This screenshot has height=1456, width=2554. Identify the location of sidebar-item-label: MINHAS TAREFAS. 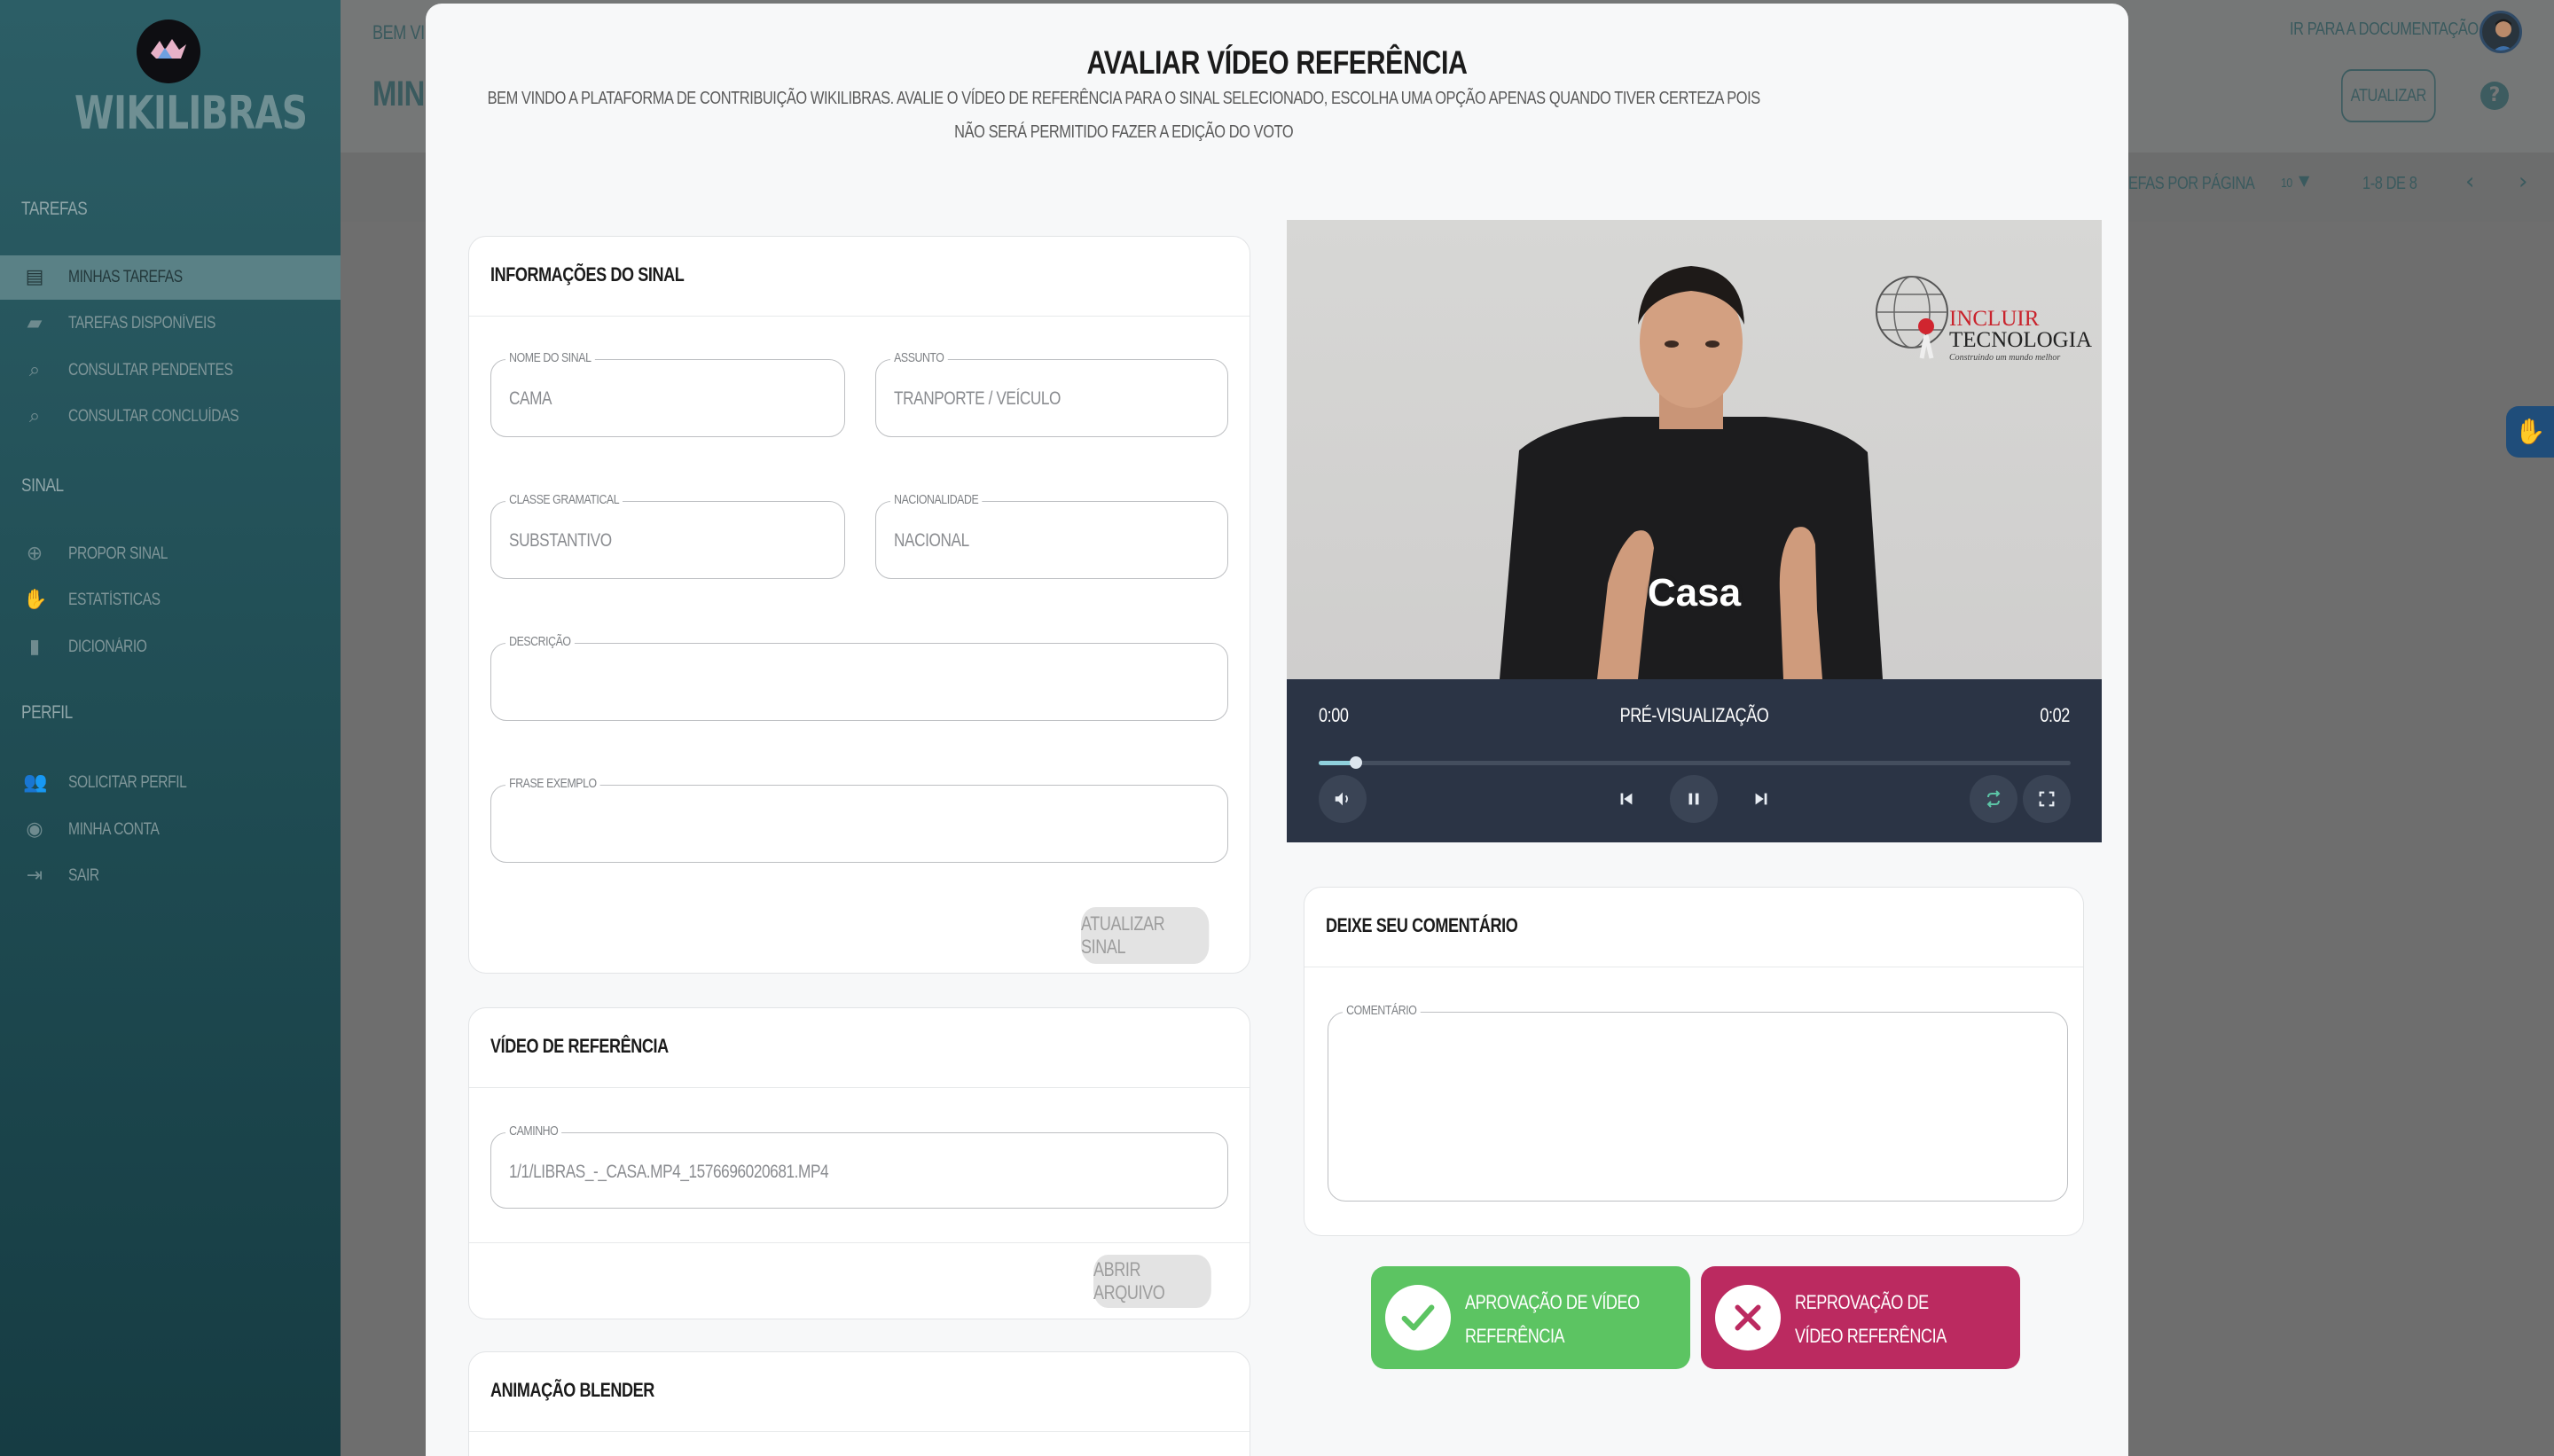
(125, 277).